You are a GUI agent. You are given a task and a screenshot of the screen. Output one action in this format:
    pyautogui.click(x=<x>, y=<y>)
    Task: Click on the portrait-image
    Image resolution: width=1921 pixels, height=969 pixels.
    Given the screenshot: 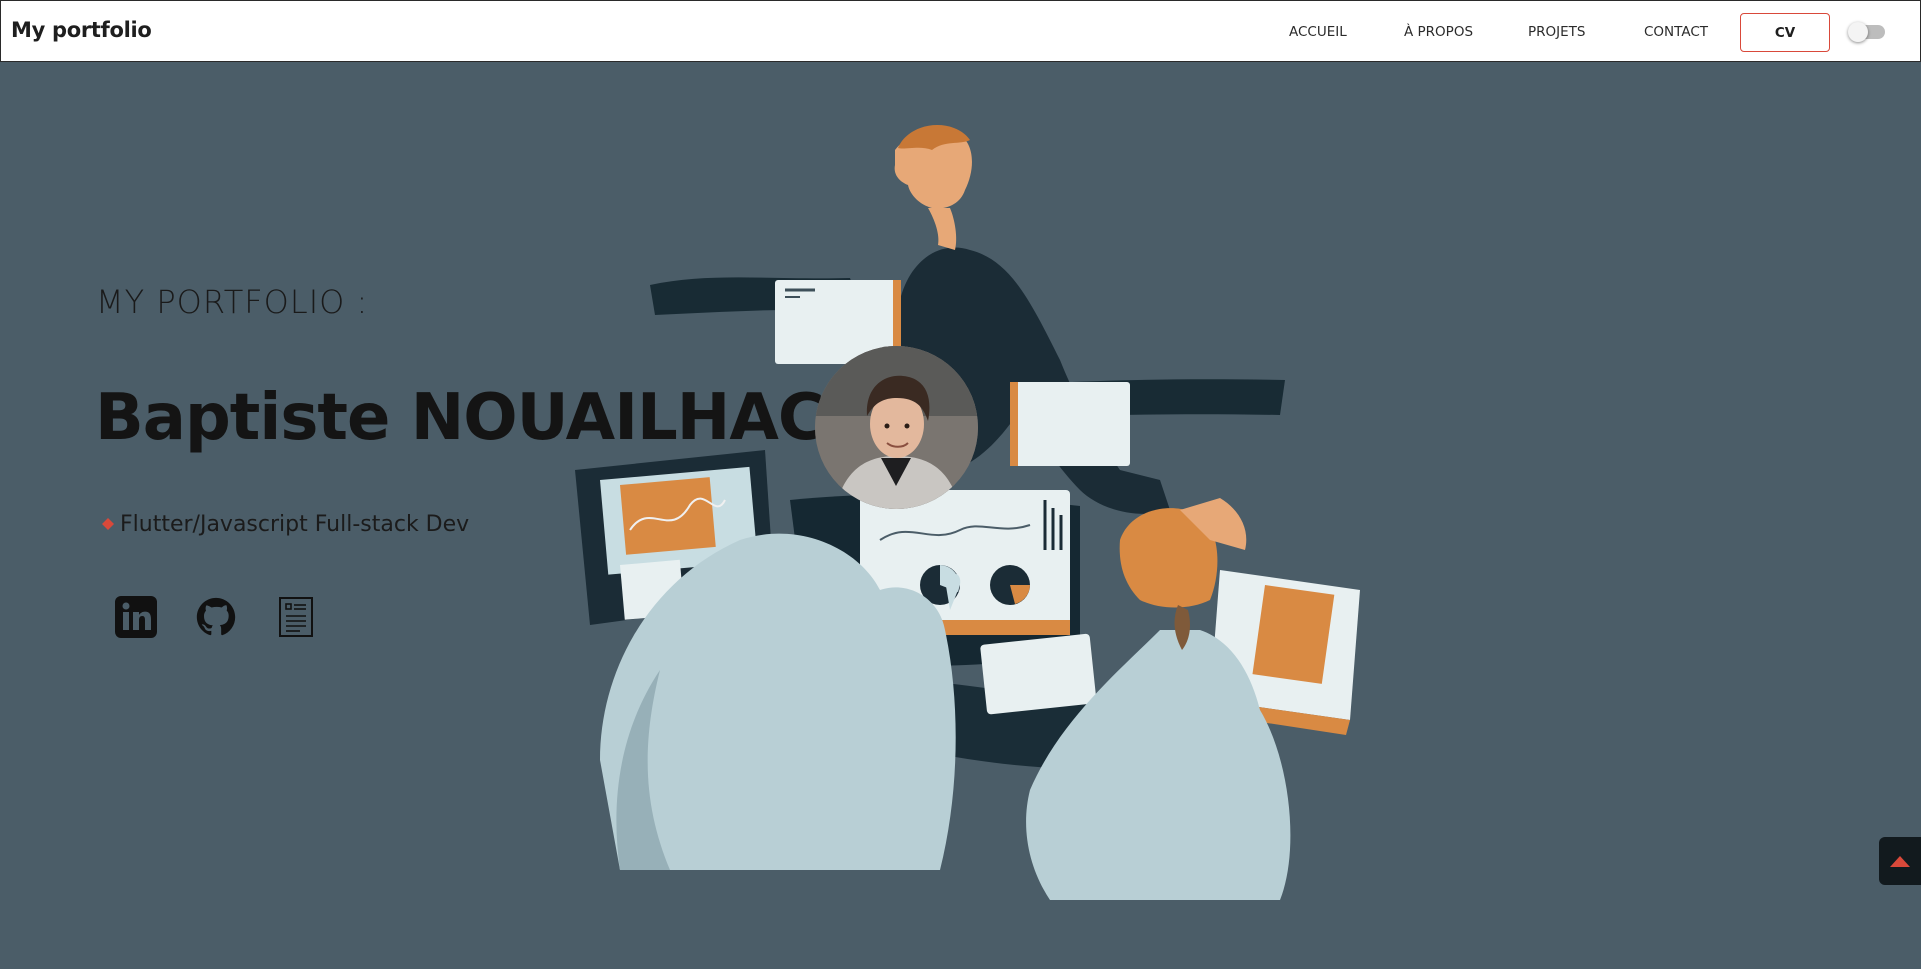 What is the action you would take?
    pyautogui.click(x=896, y=427)
    